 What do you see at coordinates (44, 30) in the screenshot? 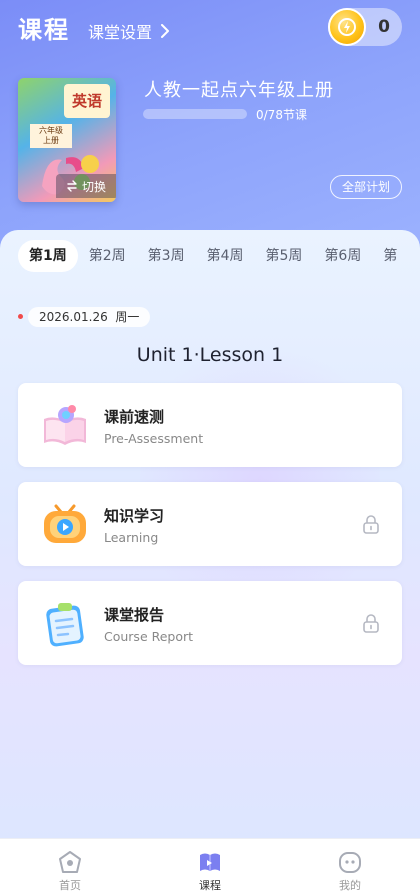
I see `page-title: 课程` at bounding box center [44, 30].